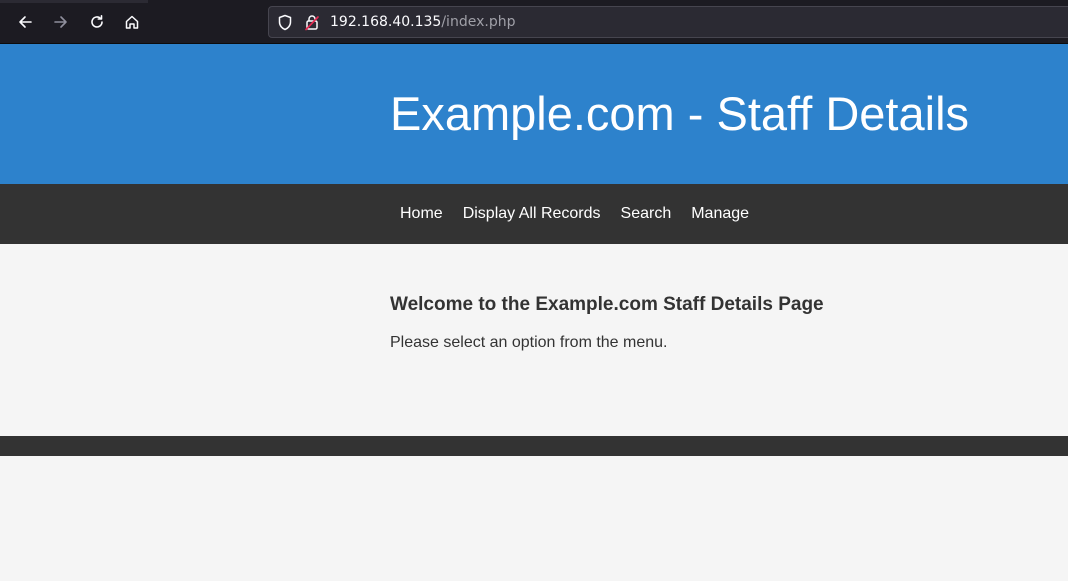  I want to click on nav-item: Display All Records, so click(532, 214).